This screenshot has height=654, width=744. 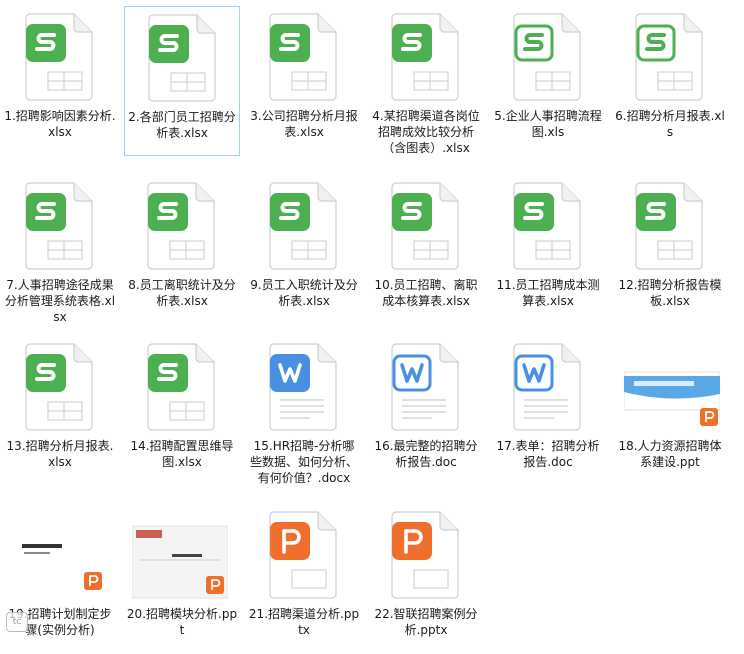 I want to click on file-item: 2.各部门员工招聘分析表.xlsx, so click(x=182, y=81).